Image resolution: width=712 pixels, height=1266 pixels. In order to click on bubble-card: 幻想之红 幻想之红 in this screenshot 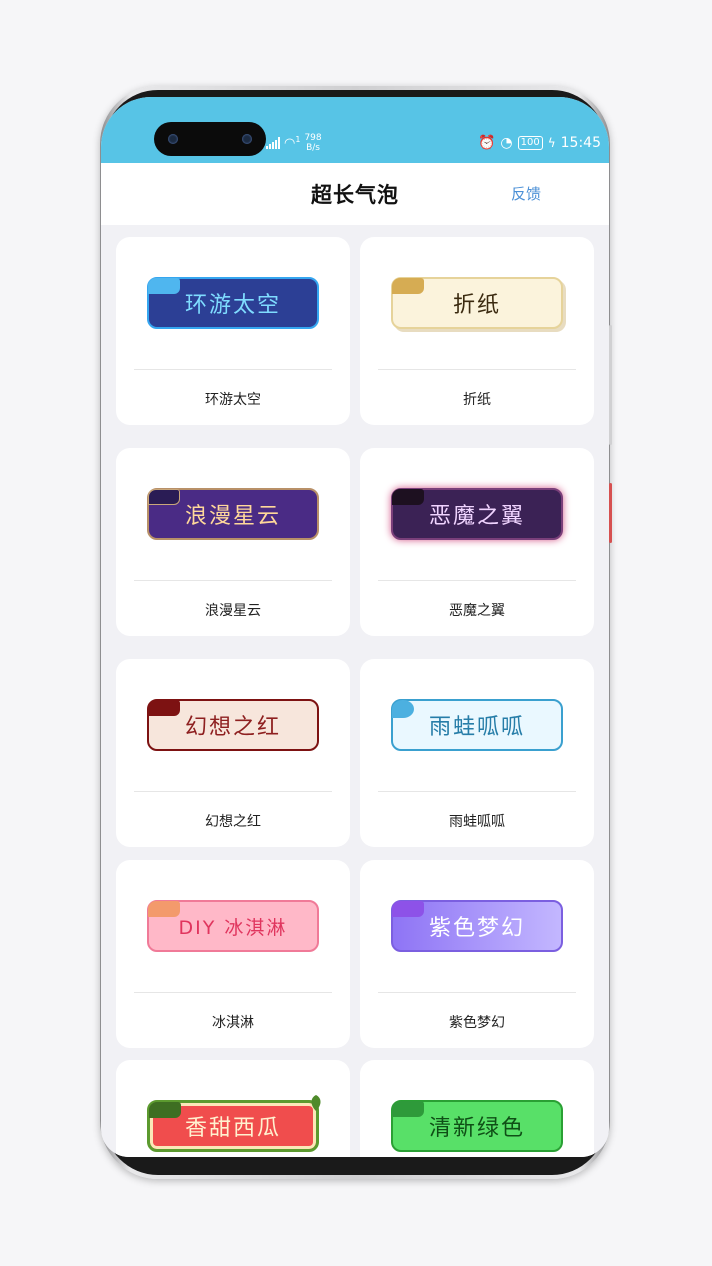, I will do `click(233, 753)`.